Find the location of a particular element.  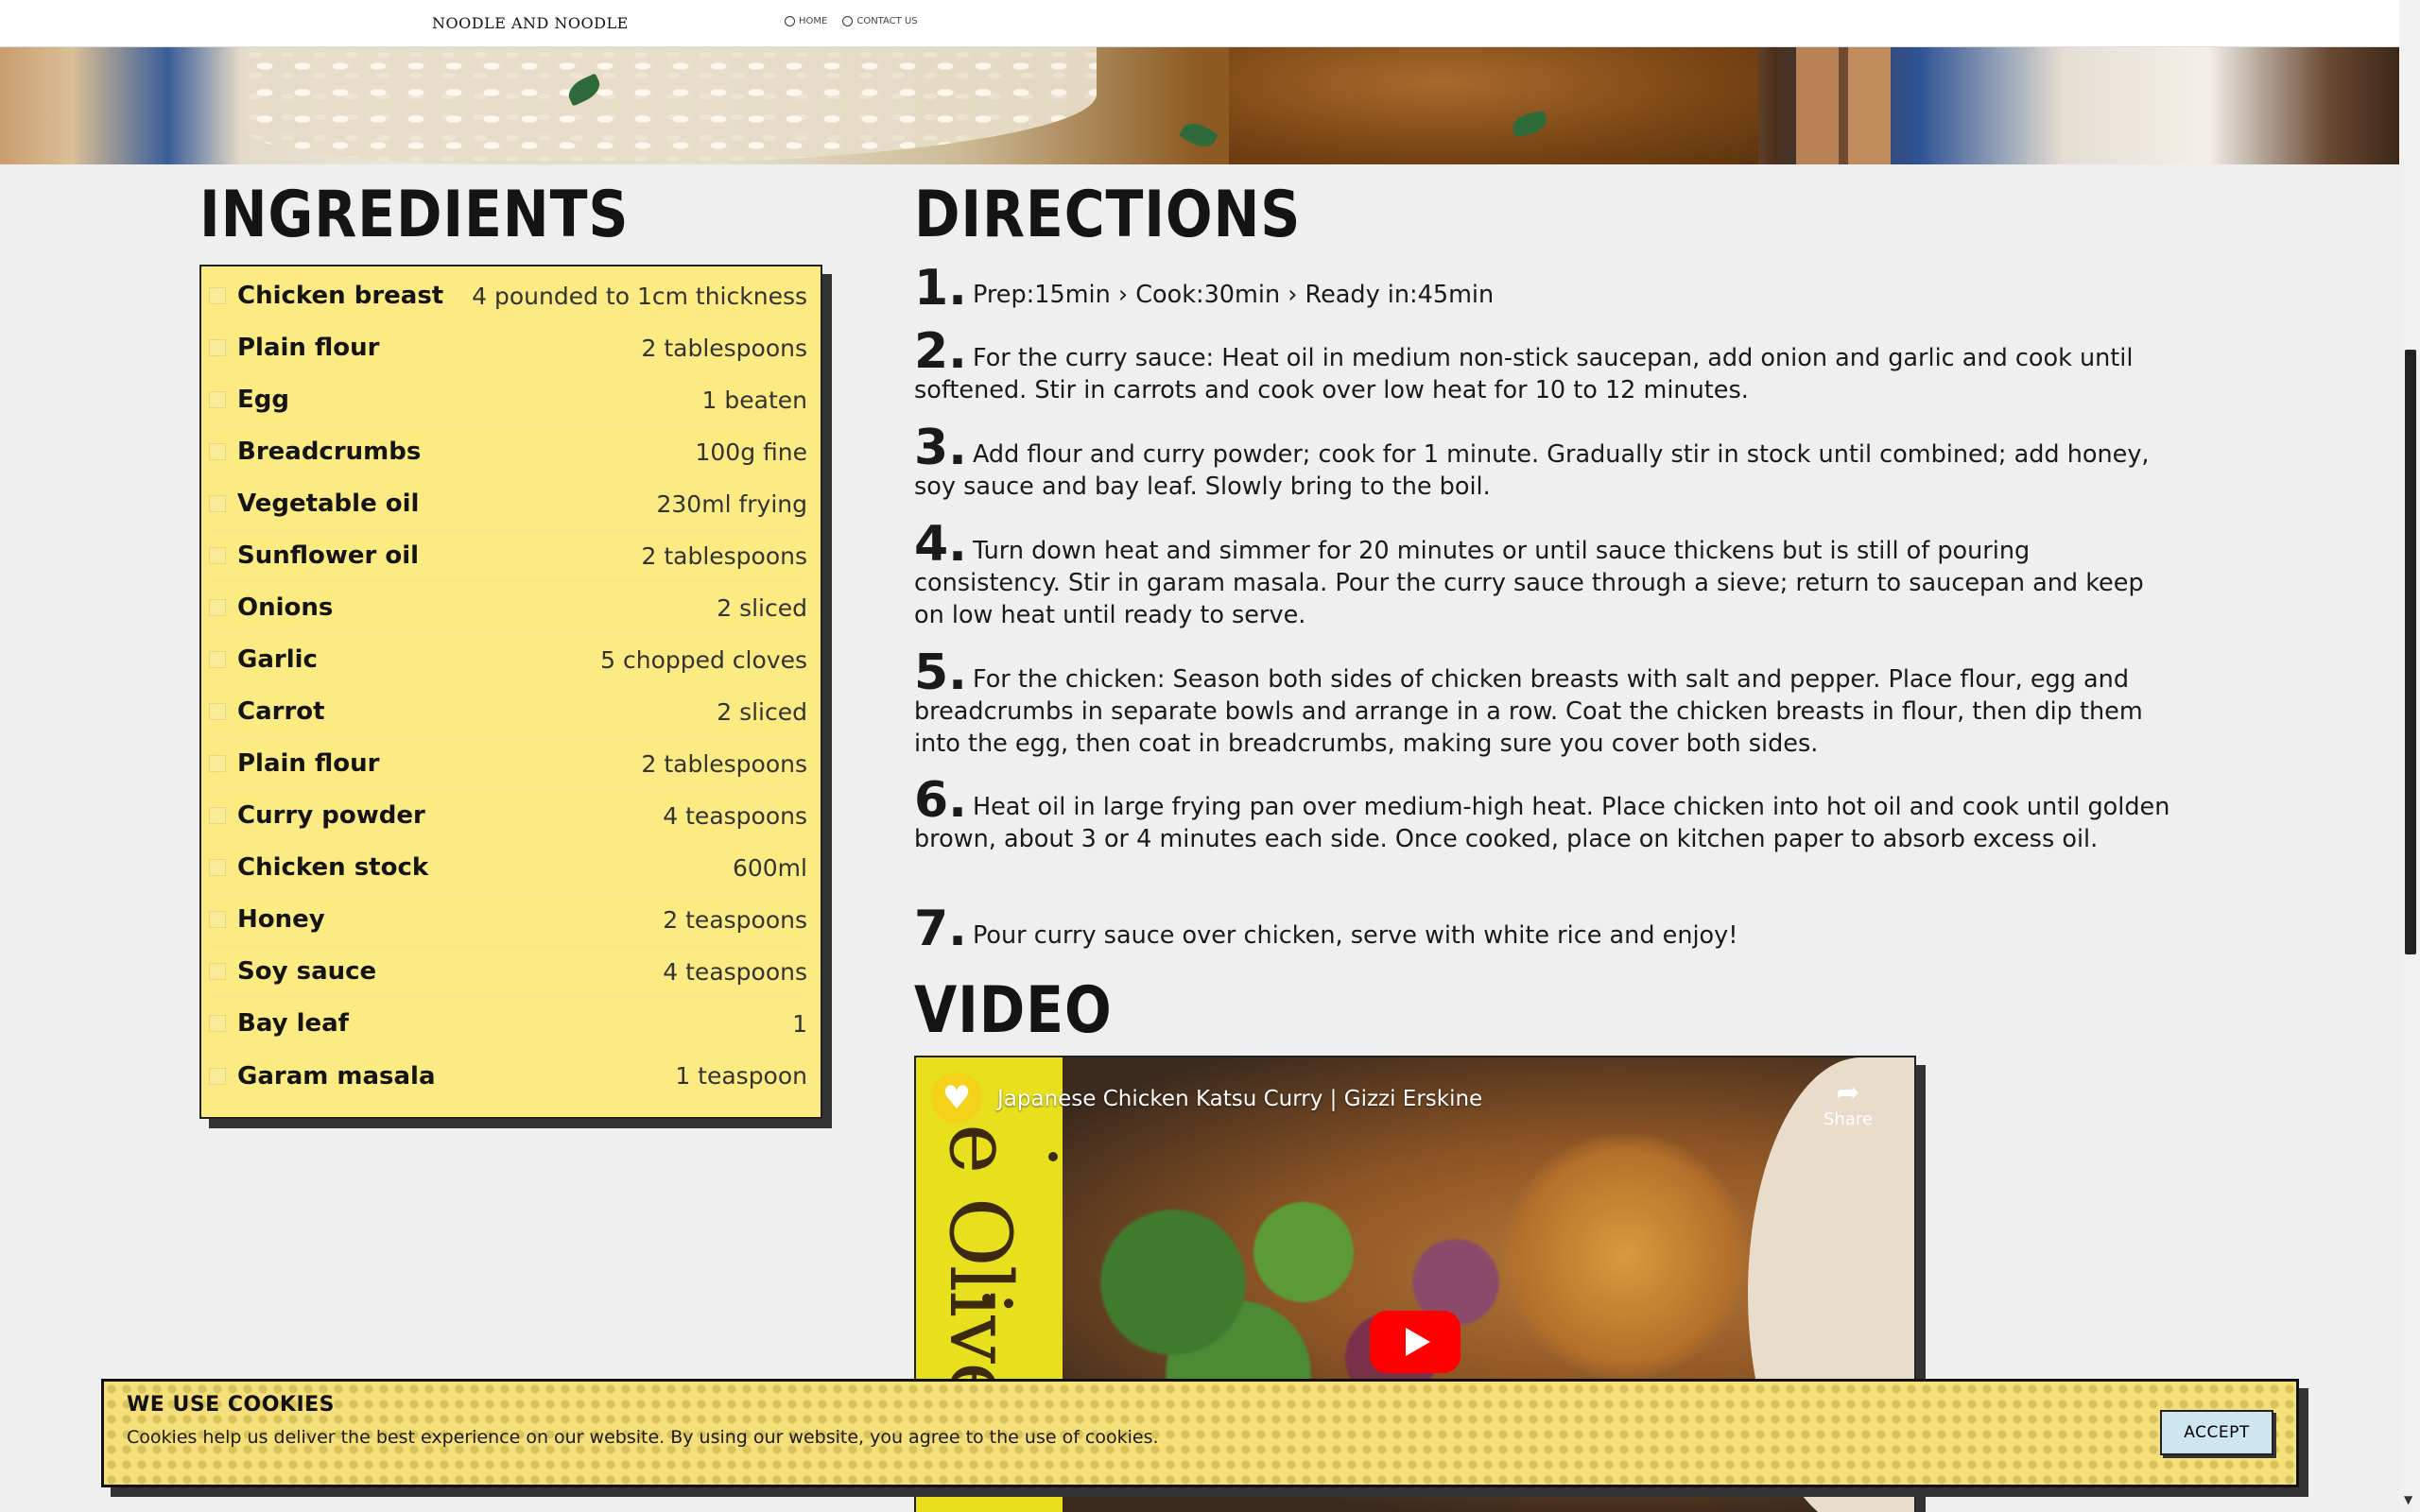

ingredient-name: Egg is located at coordinates (263, 400).